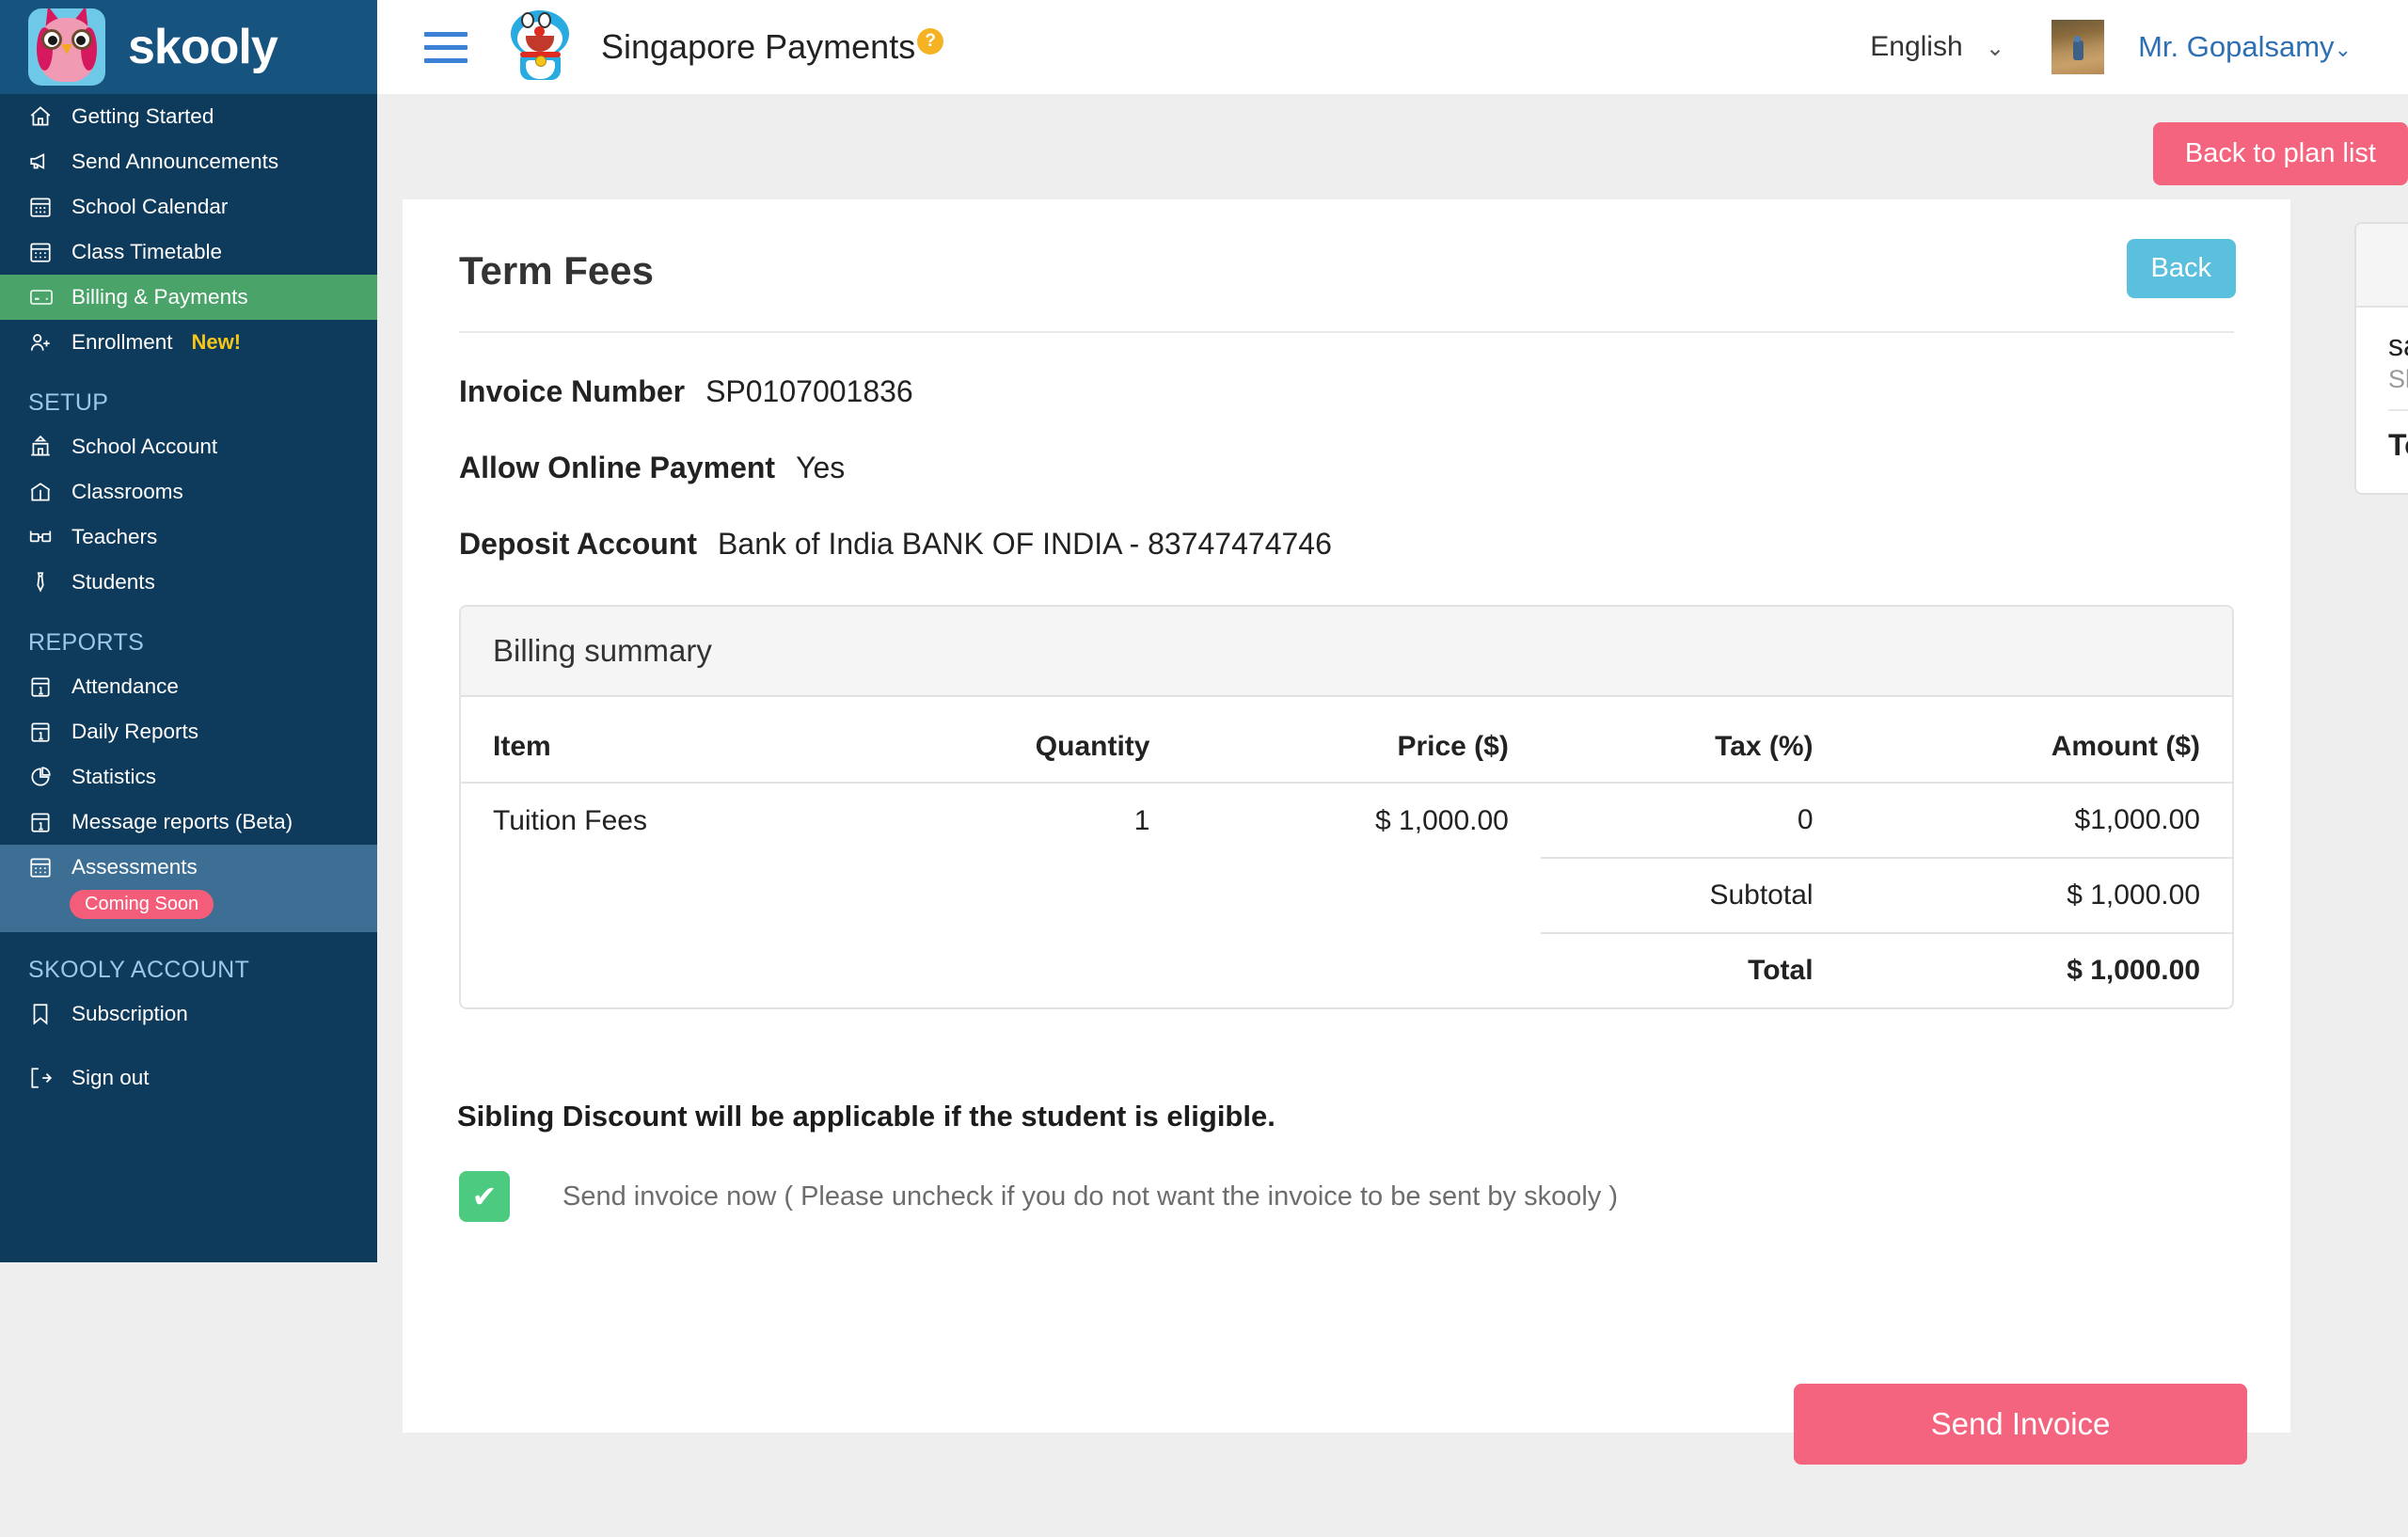 The height and width of the screenshot is (1537, 2408). What do you see at coordinates (189, 582) in the screenshot?
I see `sidebar-item-students: Students` at bounding box center [189, 582].